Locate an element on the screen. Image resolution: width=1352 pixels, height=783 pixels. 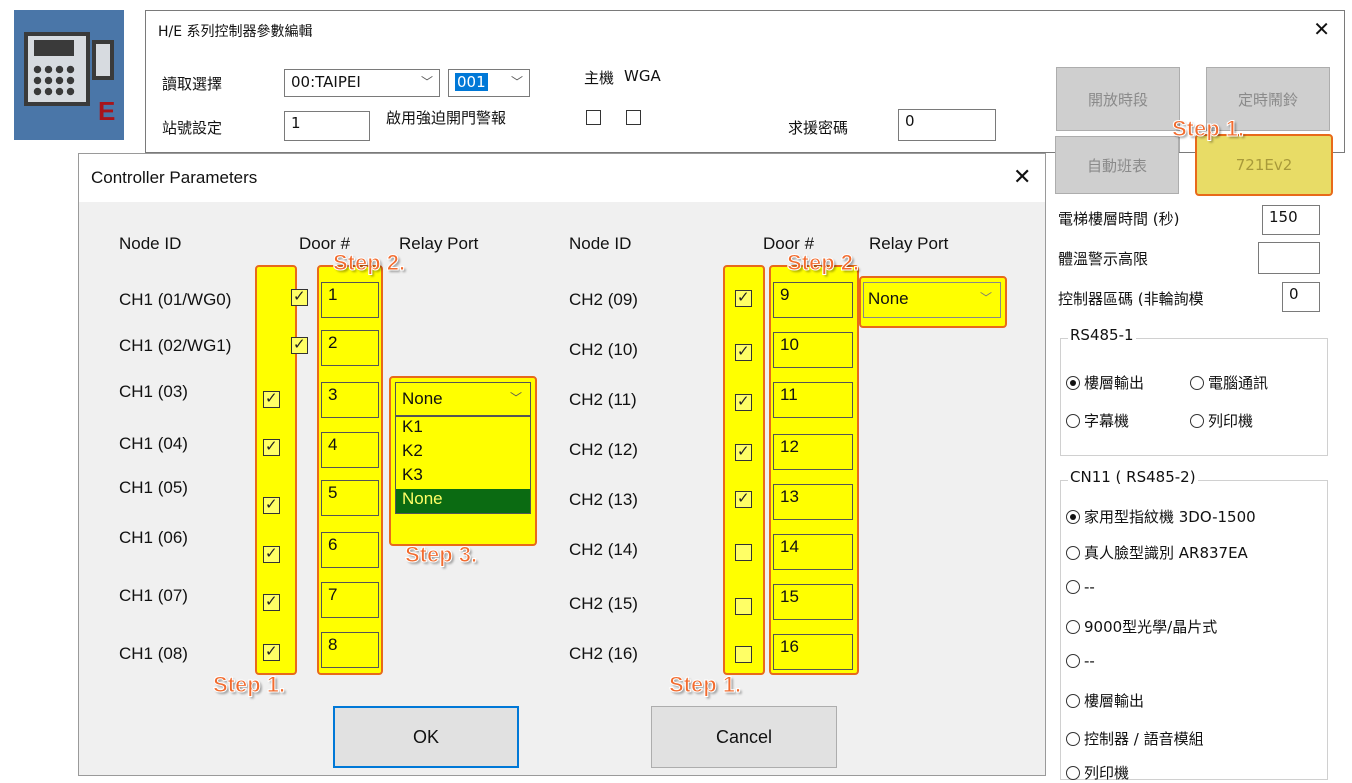
node-label: CH1 (08) is located at coordinates (153, 653).